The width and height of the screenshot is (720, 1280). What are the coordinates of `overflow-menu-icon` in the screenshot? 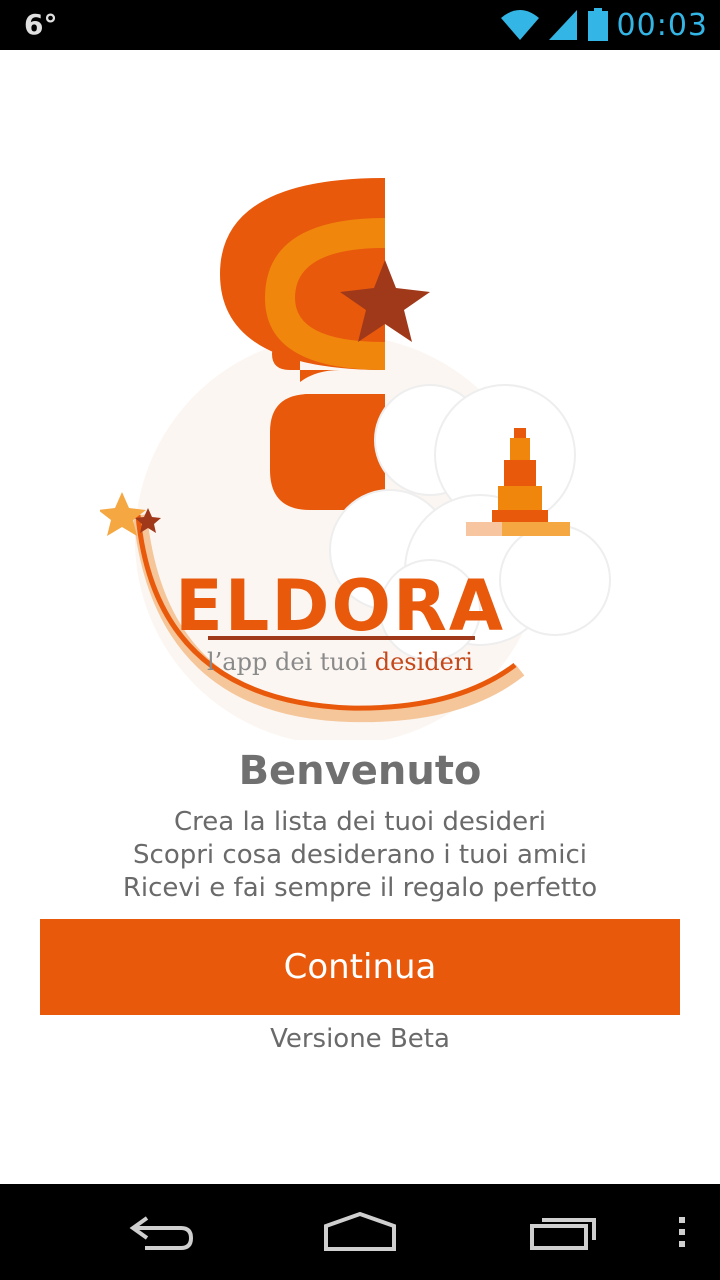 It's located at (682, 1232).